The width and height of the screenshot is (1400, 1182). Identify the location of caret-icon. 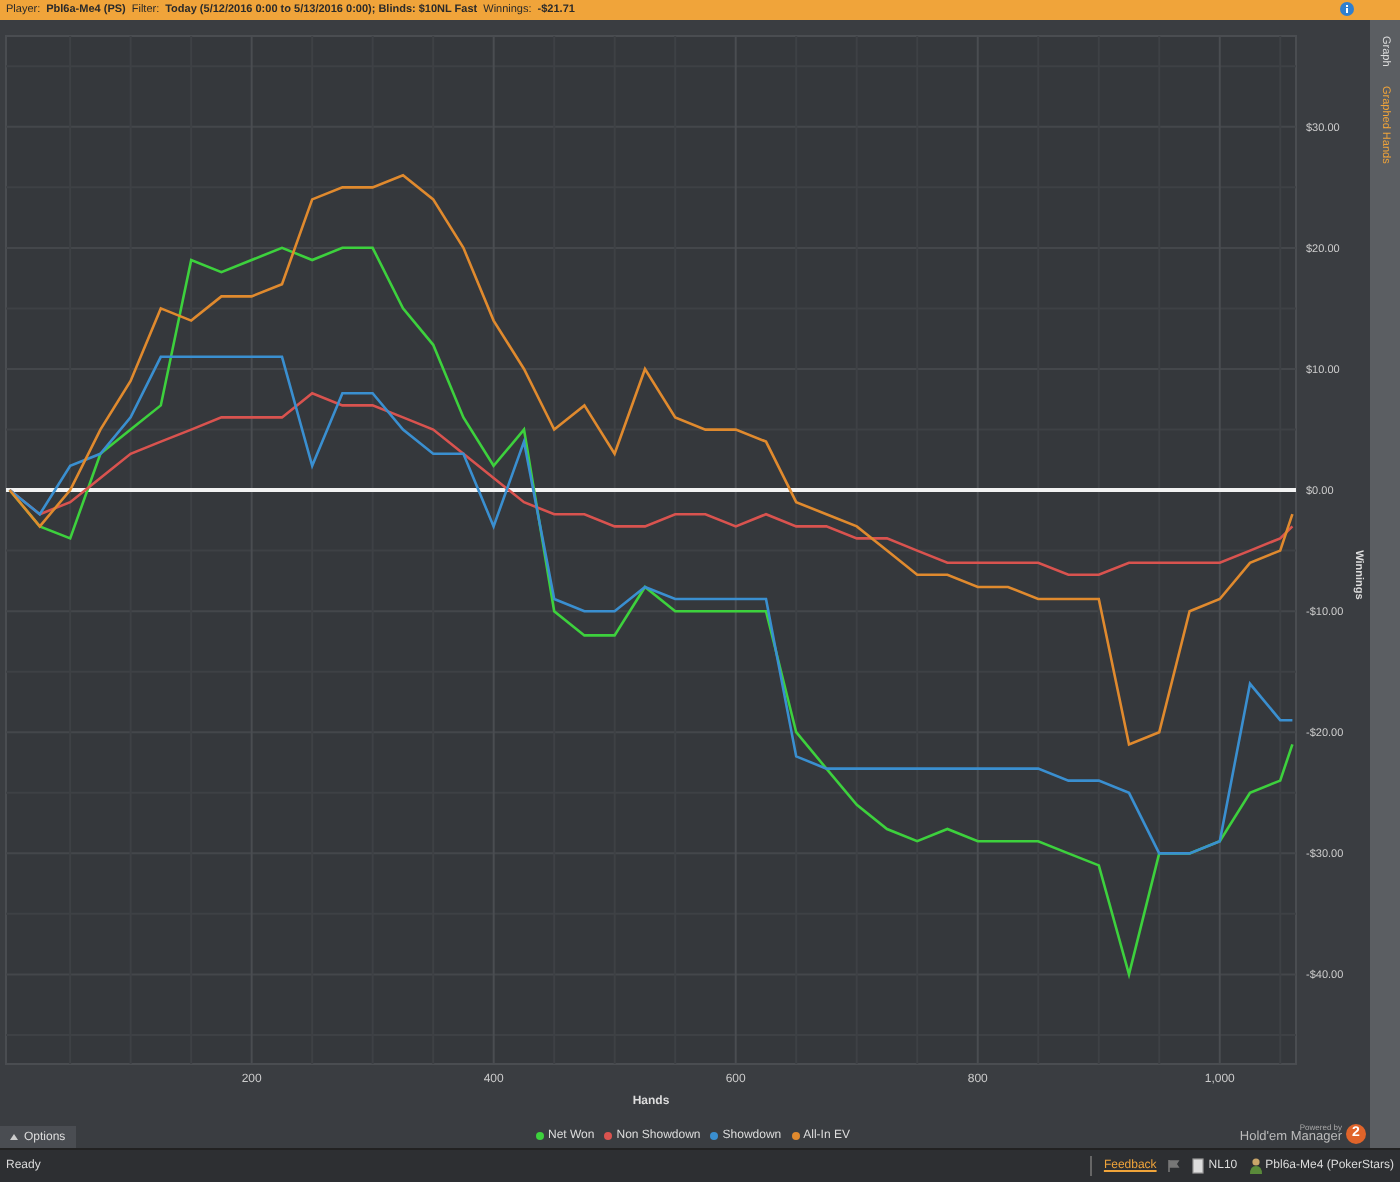
(14, 1137).